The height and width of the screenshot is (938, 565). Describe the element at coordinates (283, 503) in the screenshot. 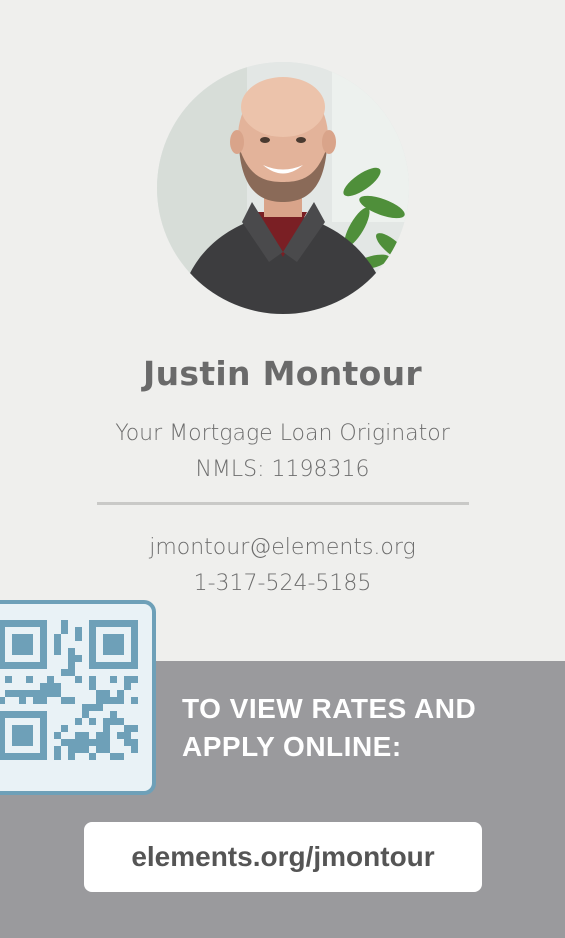

I see `divider` at that location.